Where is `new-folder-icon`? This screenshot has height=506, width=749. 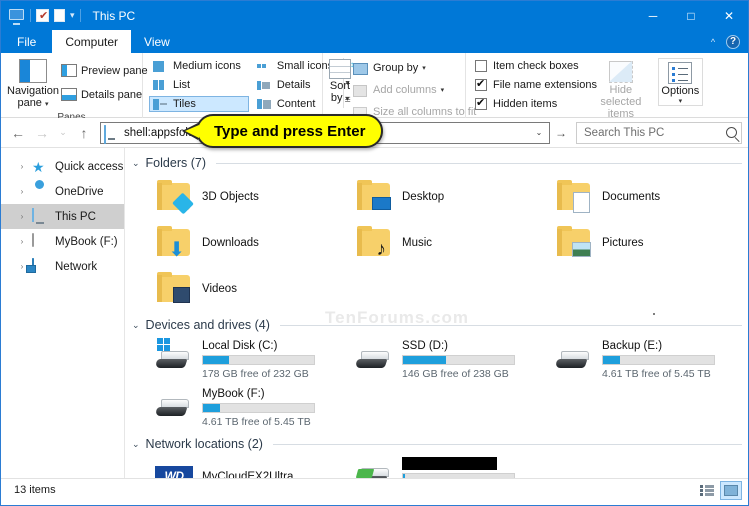
new-folder-icon is located at coordinates (59, 15).